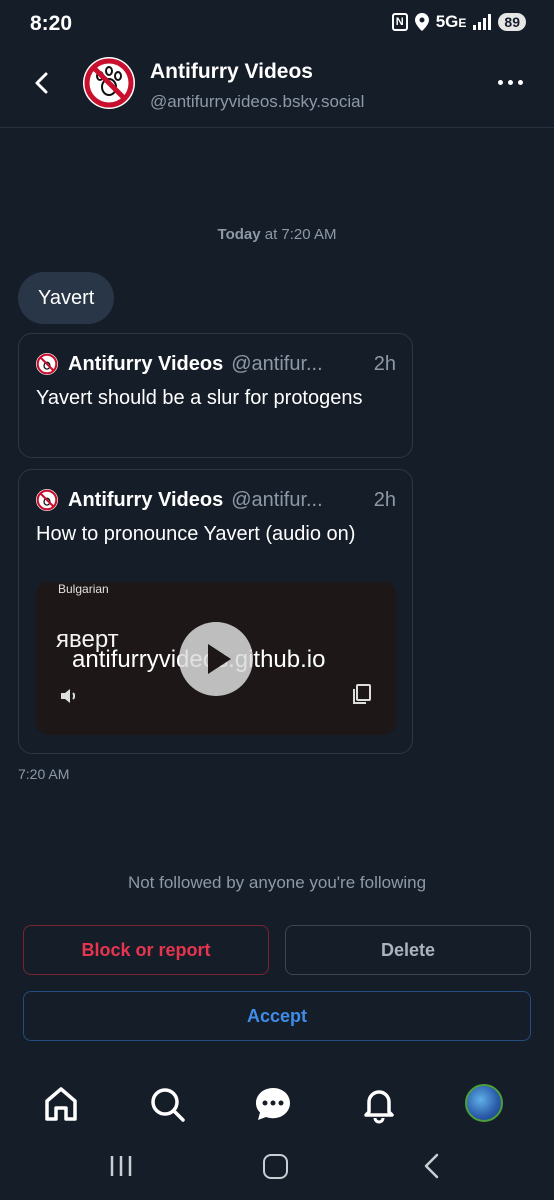  I want to click on date-separator: Today at 7:20 AM, so click(277, 234).